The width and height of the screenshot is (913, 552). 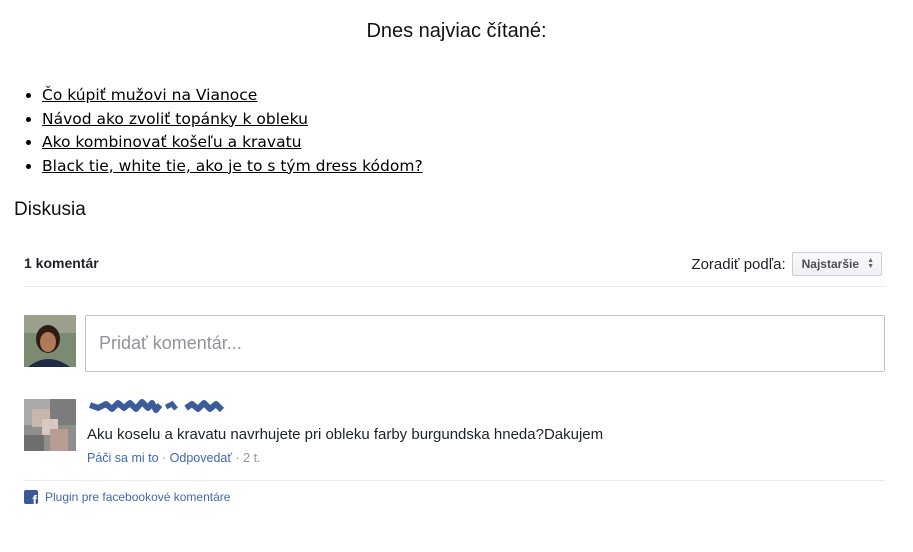 I want to click on comment-composer, so click(x=455, y=344).